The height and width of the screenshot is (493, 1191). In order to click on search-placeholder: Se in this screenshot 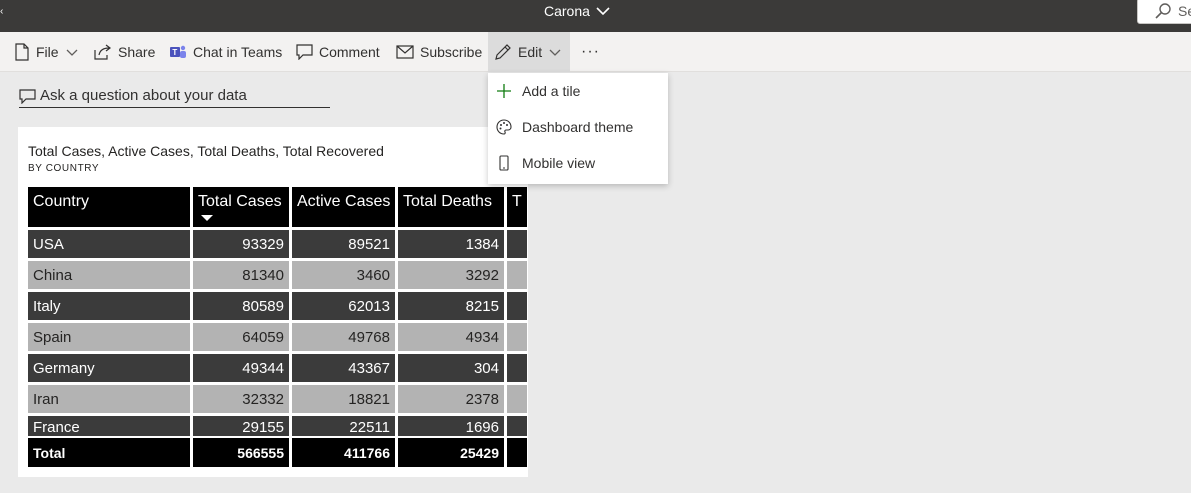, I will do `click(1184, 11)`.